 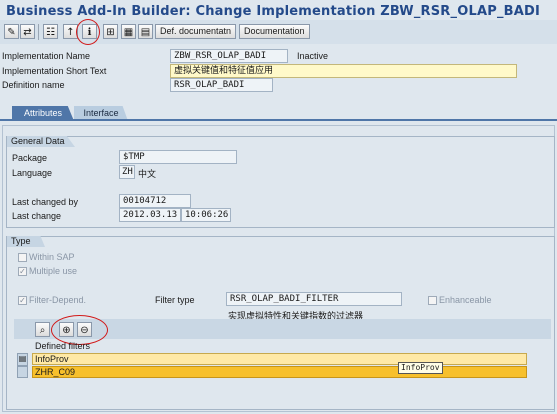 What do you see at coordinates (420, 368) in the screenshot?
I see `tooltip: InfoProv` at bounding box center [420, 368].